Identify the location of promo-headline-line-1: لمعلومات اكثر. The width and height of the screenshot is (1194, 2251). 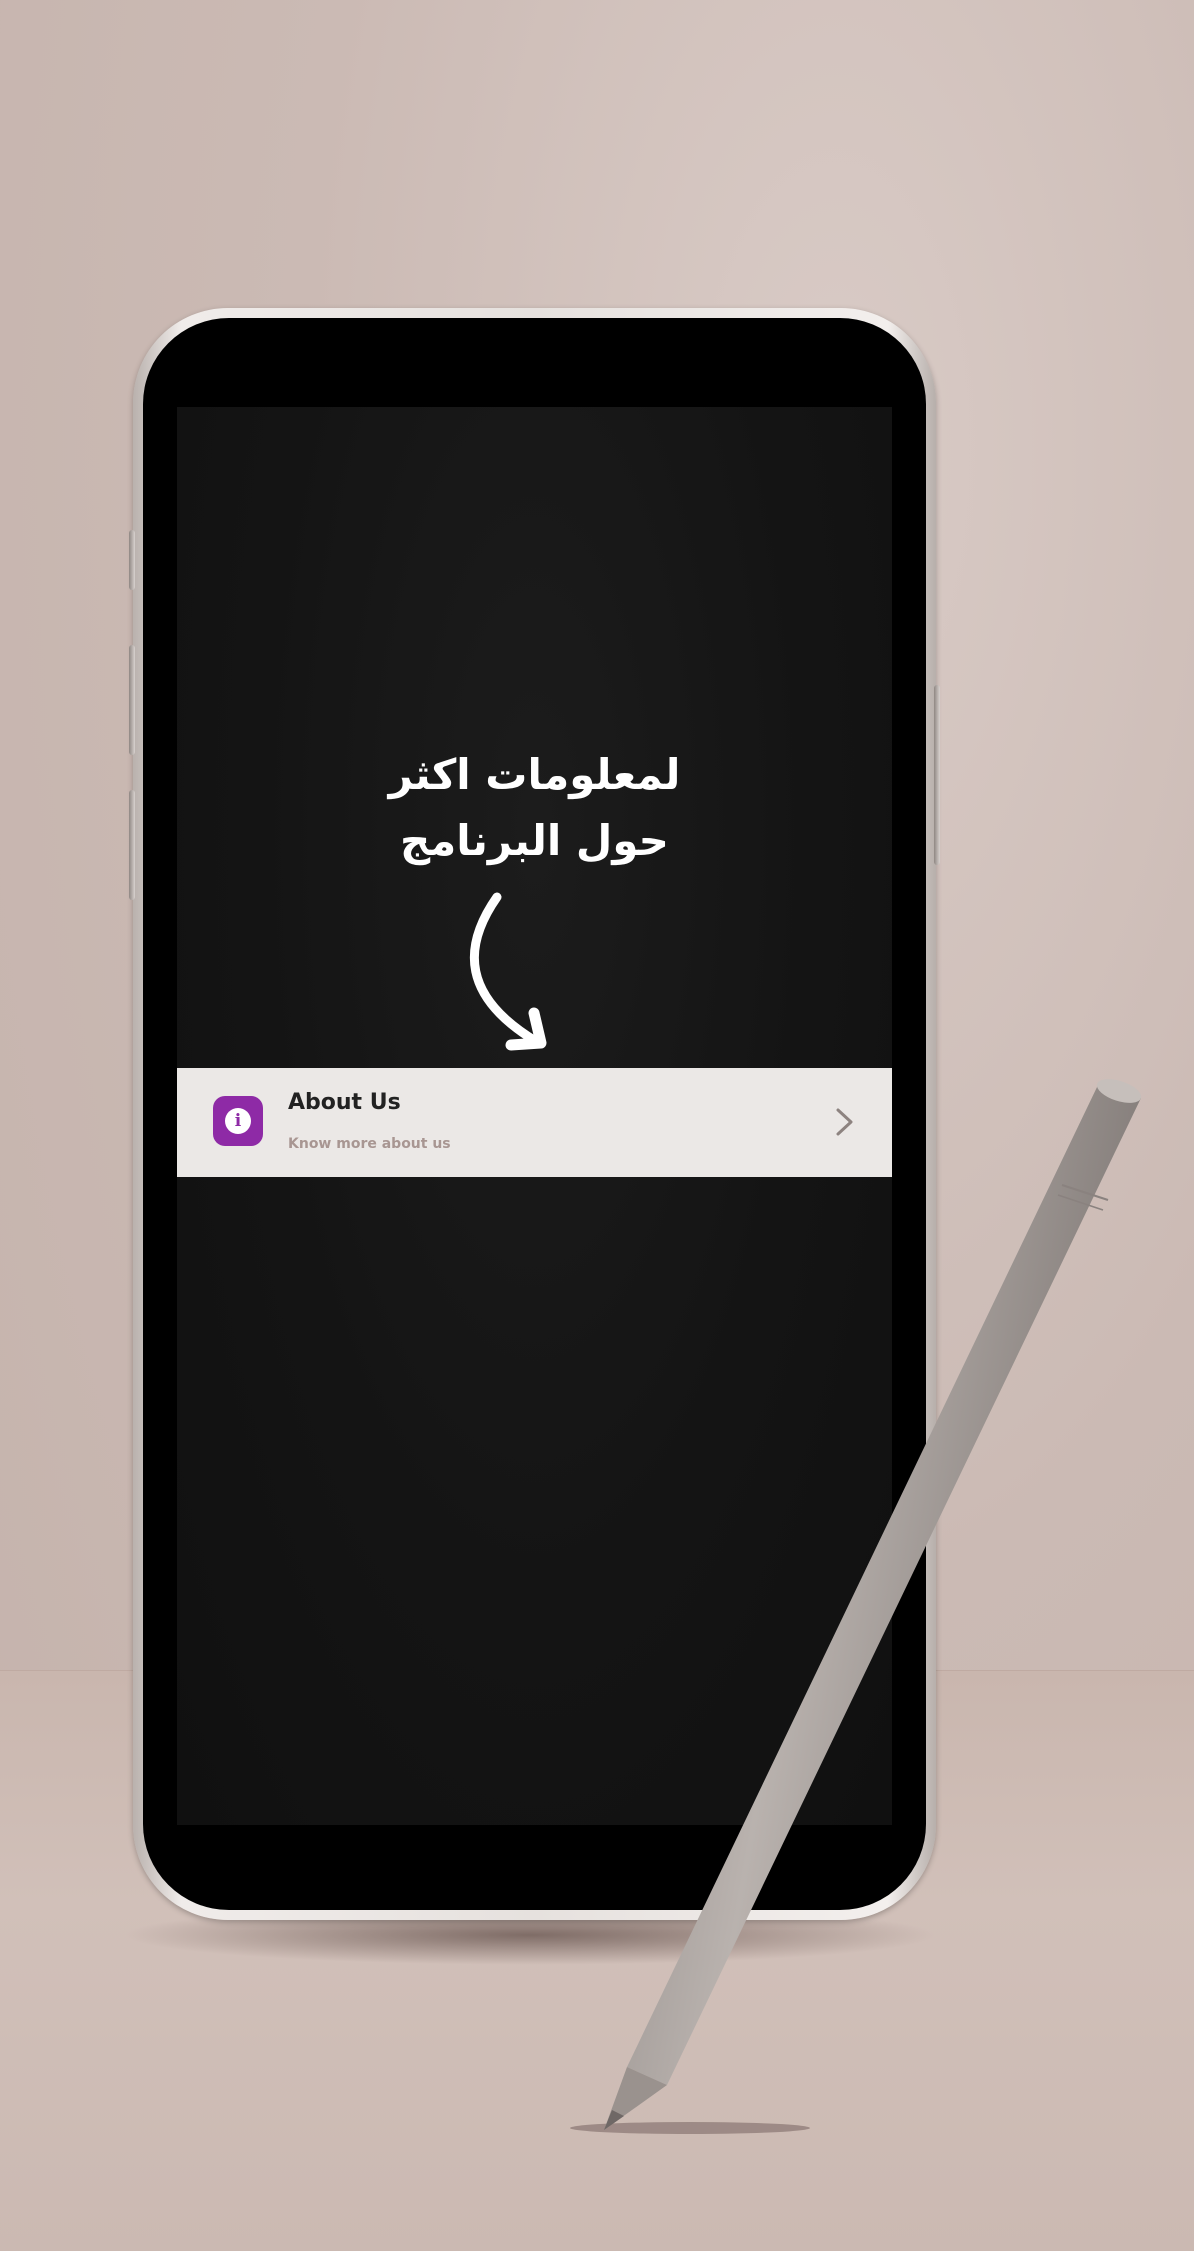
(534, 774).